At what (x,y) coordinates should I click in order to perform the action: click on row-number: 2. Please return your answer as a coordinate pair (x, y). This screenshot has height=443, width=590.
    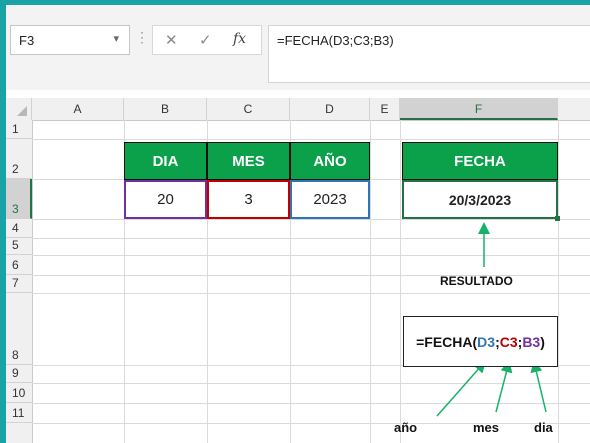
    Looking at the image, I should click on (15, 169).